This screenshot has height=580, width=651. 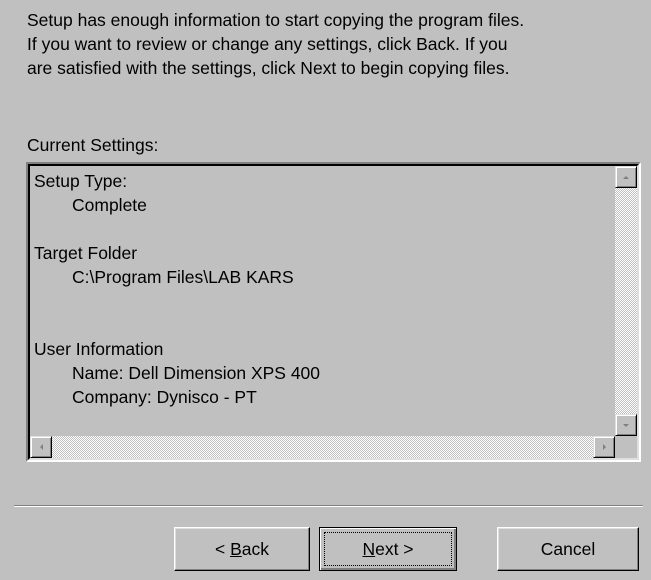 I want to click on setup-type-value: Complete, so click(x=109, y=205).